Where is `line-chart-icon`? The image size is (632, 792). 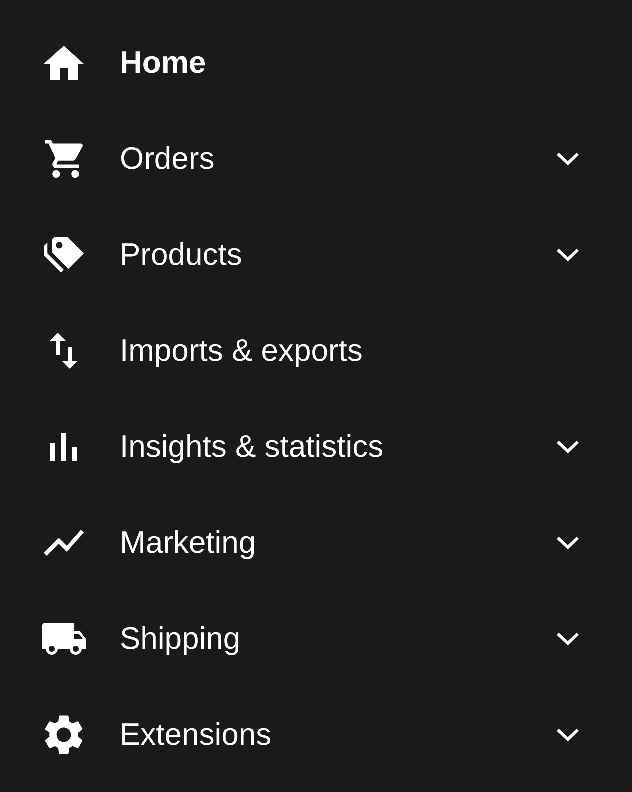
line-chart-icon is located at coordinates (64, 543).